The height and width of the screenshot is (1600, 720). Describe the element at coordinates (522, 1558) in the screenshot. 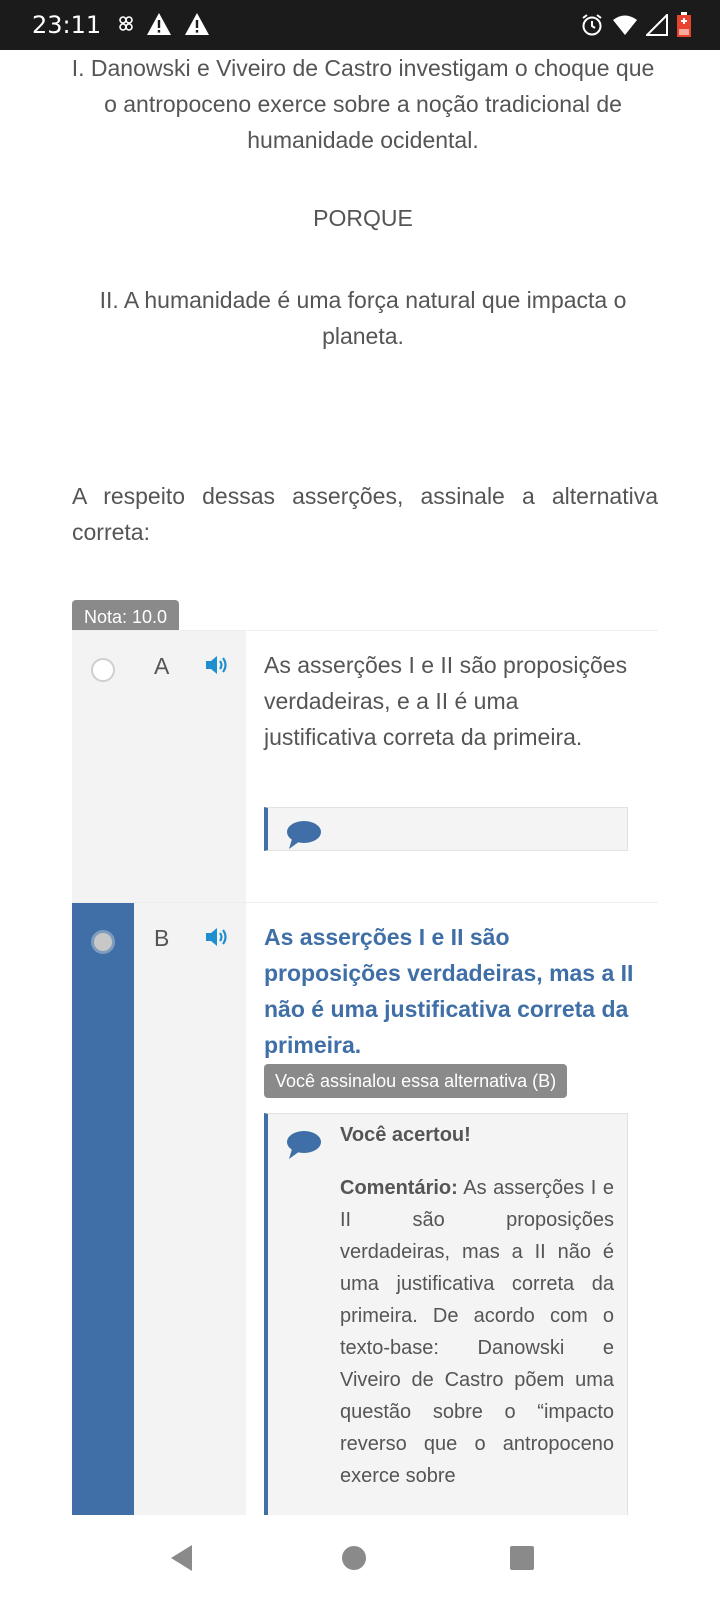

I see `recents-icon` at that location.